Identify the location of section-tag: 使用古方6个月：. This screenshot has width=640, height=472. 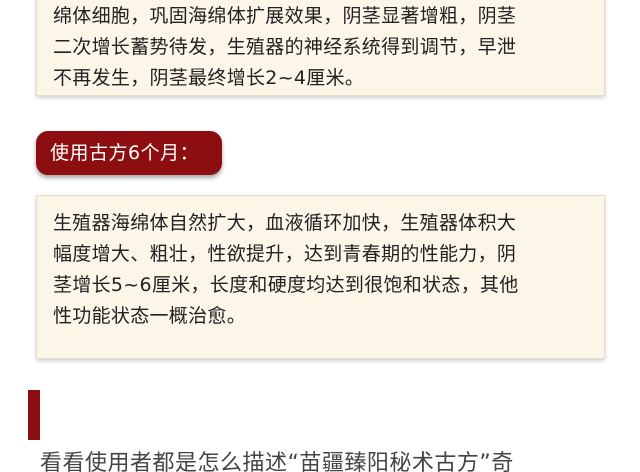
(129, 153).